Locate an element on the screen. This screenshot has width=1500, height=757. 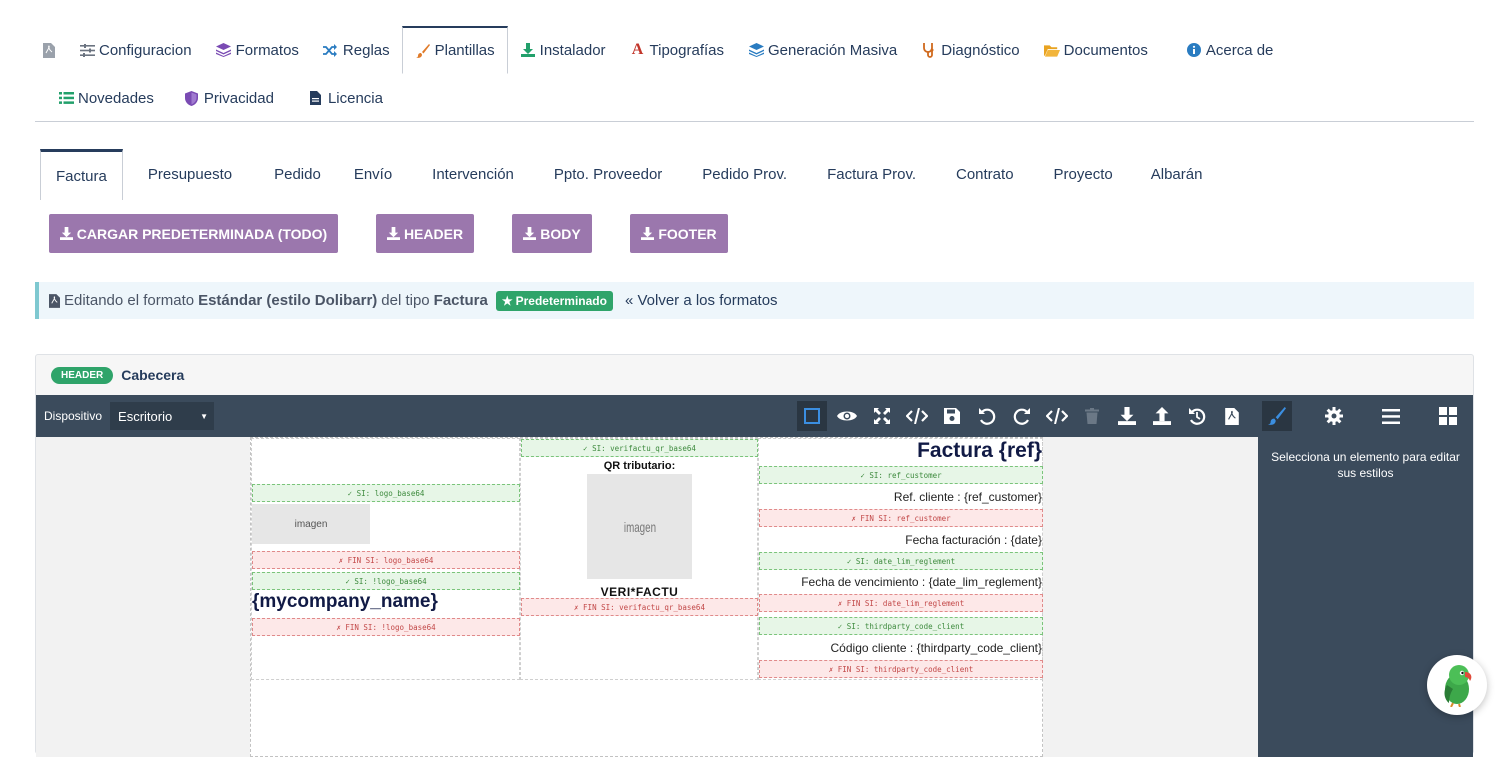
show-borders-button is located at coordinates (812, 416).